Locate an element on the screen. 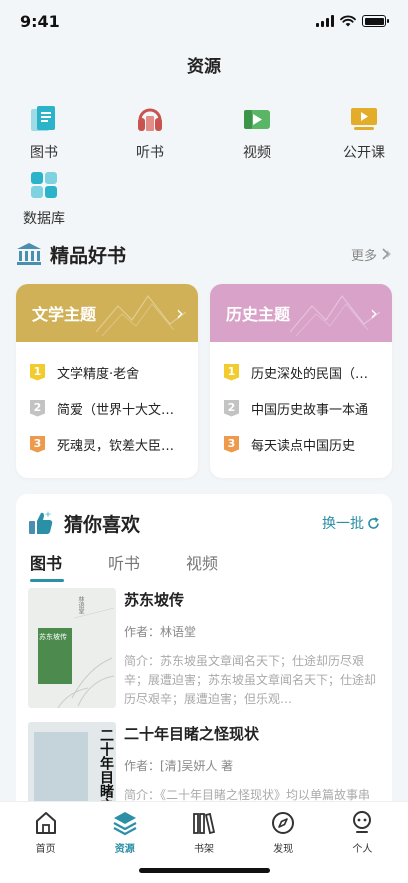 This screenshot has height=883, width=408. book-cover: 苏东坡传 林语堂 is located at coordinates (72, 648).